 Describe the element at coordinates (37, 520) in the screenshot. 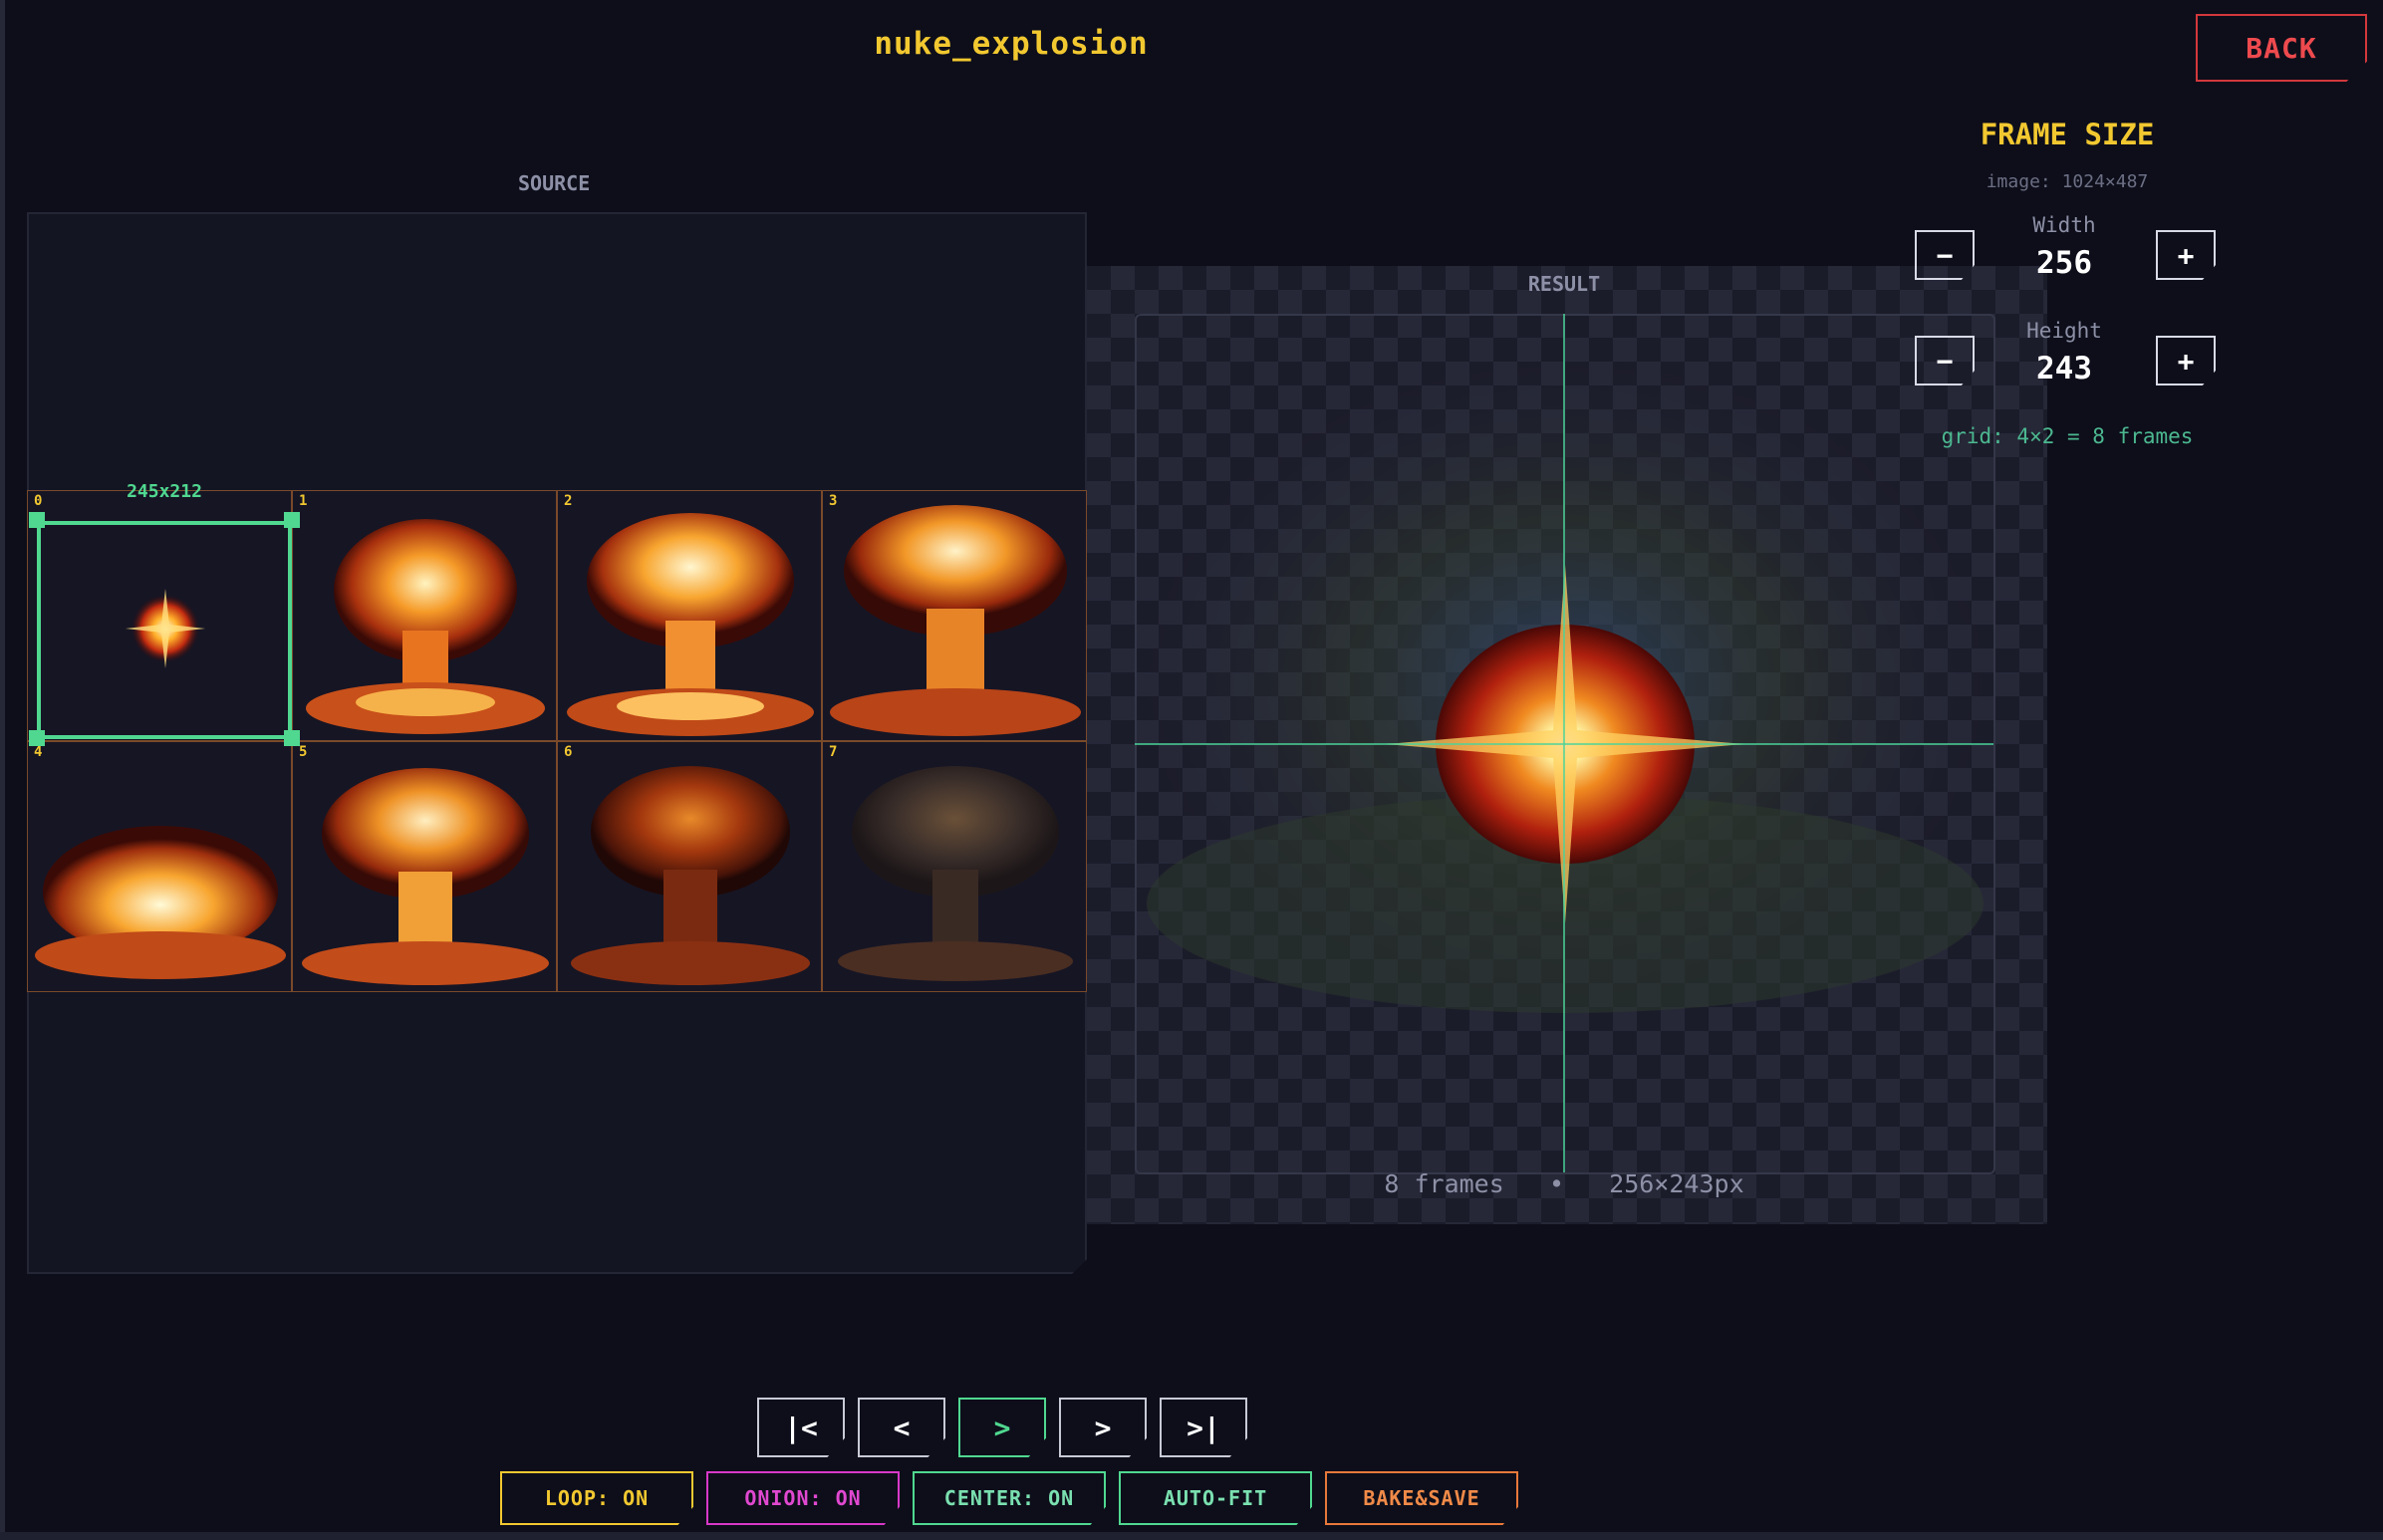

I see `resize-handle-top-left` at that location.